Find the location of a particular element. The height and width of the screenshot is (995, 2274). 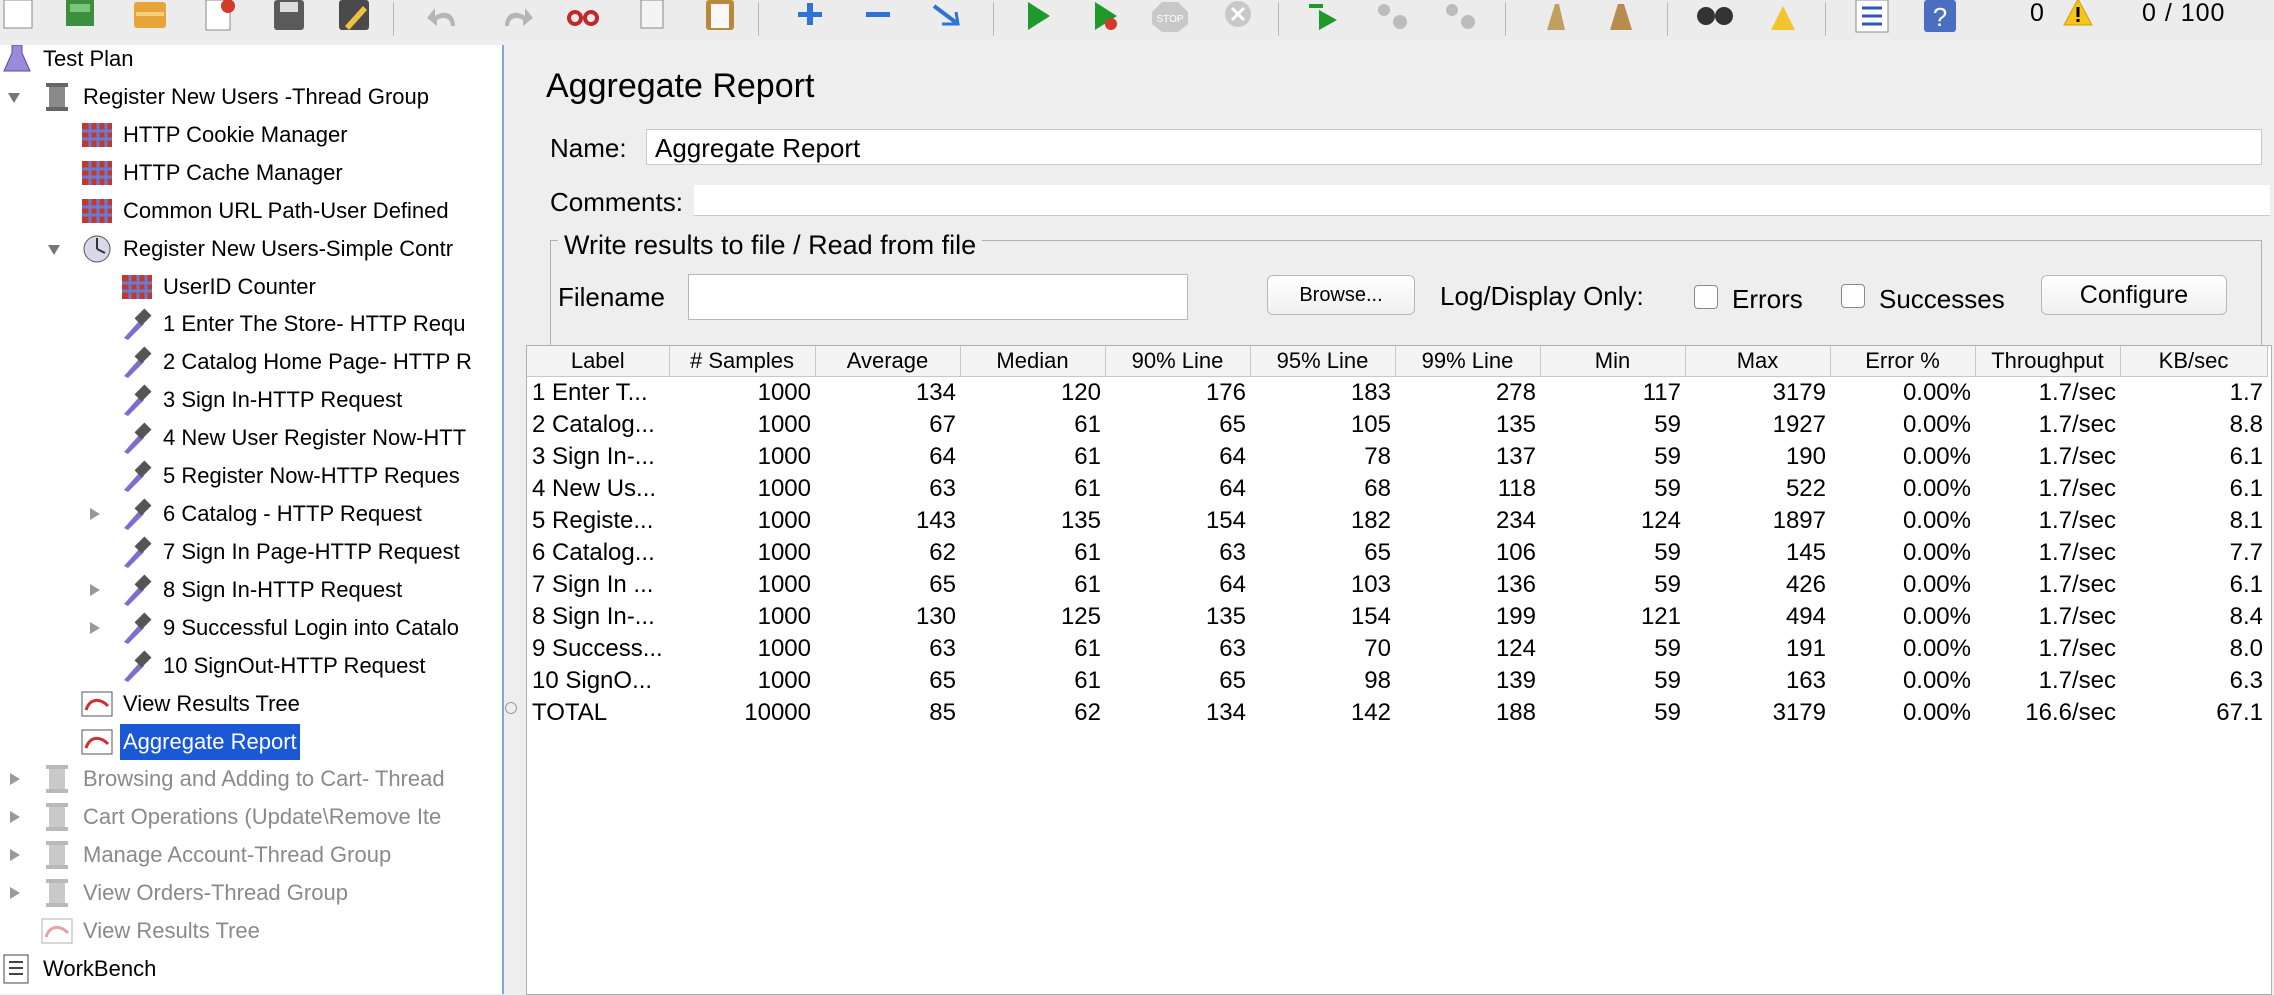

table-cell: 0.00% is located at coordinates (1936, 648).